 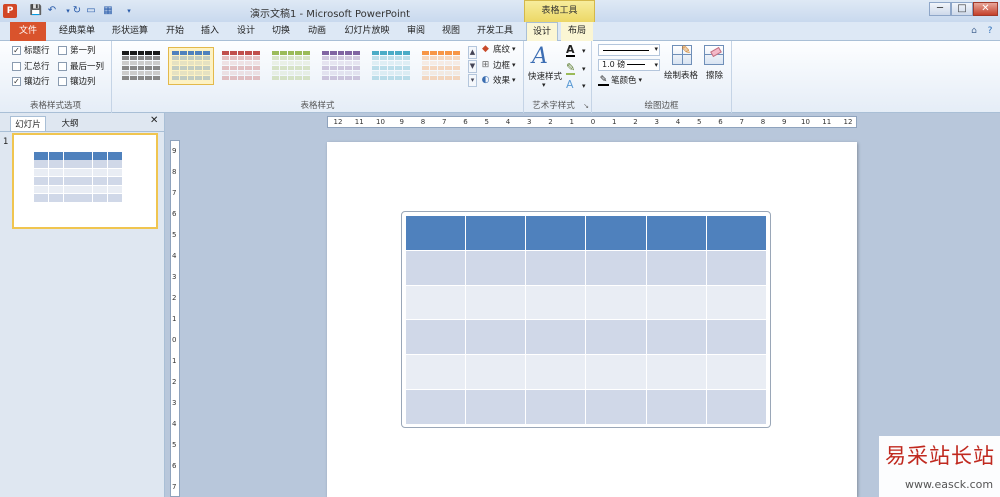 What do you see at coordinates (28, 124) in the screenshot?
I see `tab-slides: 幻灯片` at bounding box center [28, 124].